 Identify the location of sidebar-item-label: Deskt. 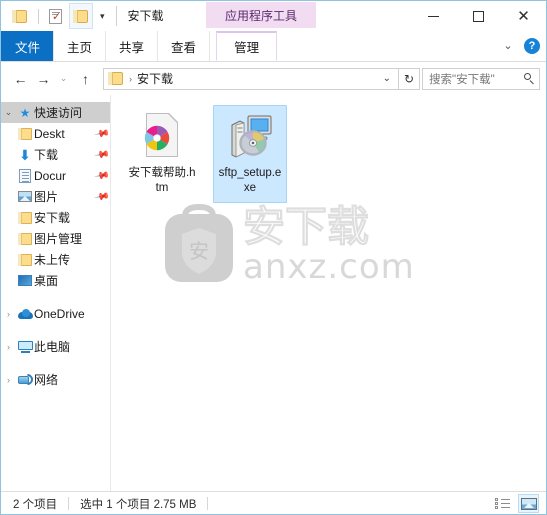
(49, 133).